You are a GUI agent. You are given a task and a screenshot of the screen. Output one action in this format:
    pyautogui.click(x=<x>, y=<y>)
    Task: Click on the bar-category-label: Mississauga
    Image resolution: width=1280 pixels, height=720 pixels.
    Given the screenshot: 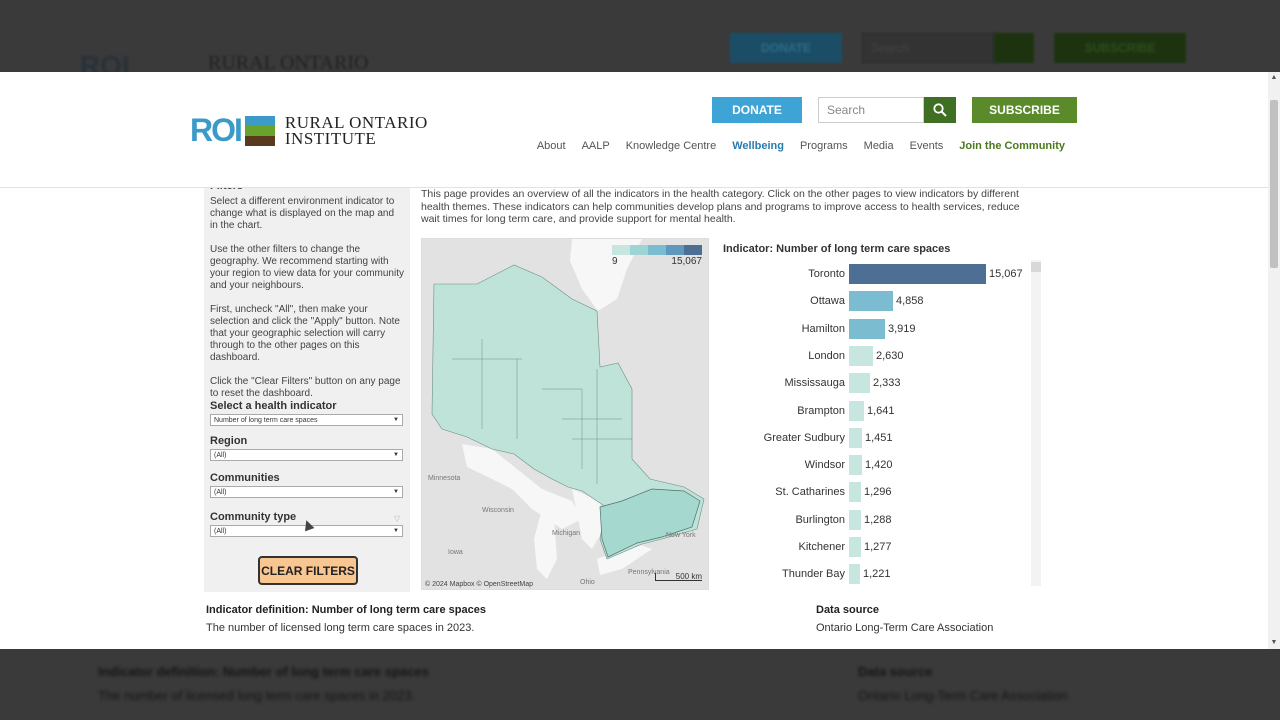 What is the action you would take?
    pyautogui.click(x=814, y=383)
    